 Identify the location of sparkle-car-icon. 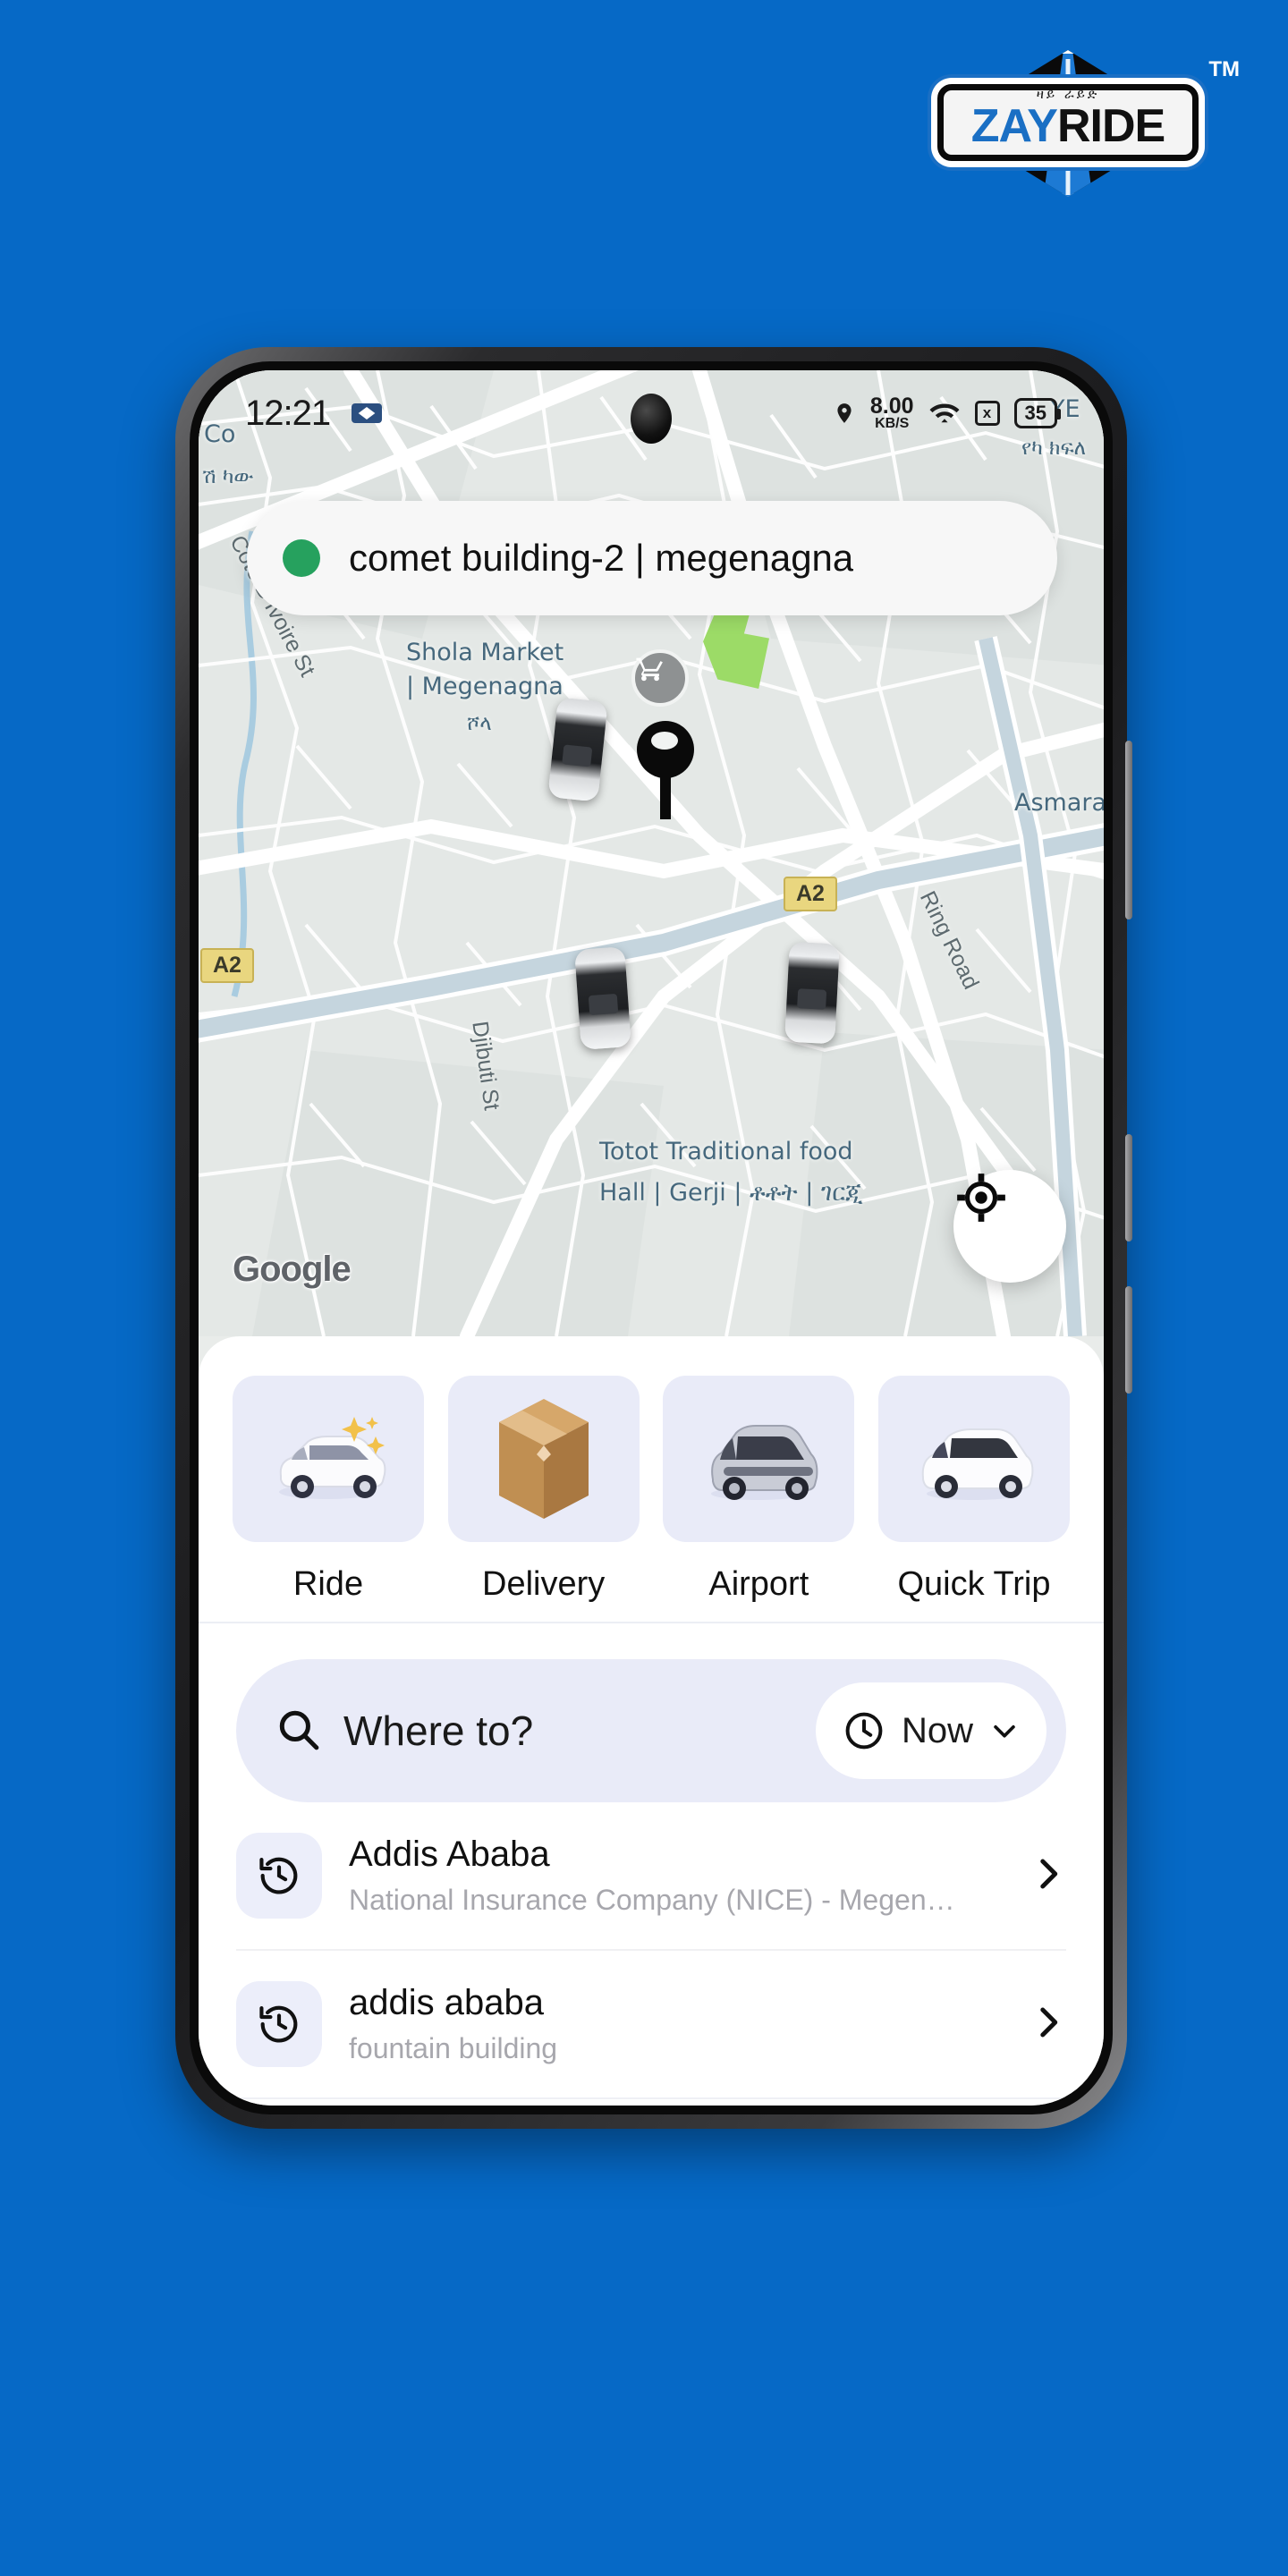
(332, 1458).